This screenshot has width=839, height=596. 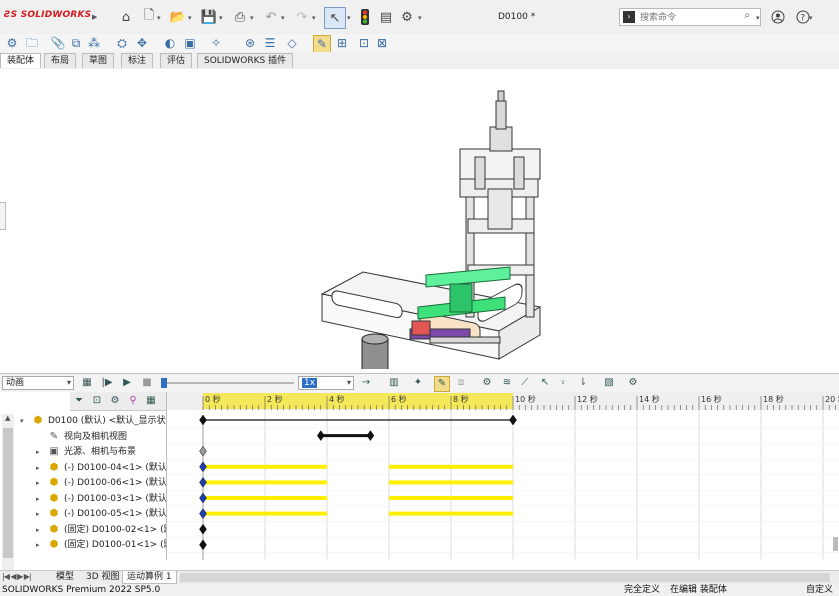 What do you see at coordinates (87, 383) in the screenshot?
I see `calculate-icon: ▦` at bounding box center [87, 383].